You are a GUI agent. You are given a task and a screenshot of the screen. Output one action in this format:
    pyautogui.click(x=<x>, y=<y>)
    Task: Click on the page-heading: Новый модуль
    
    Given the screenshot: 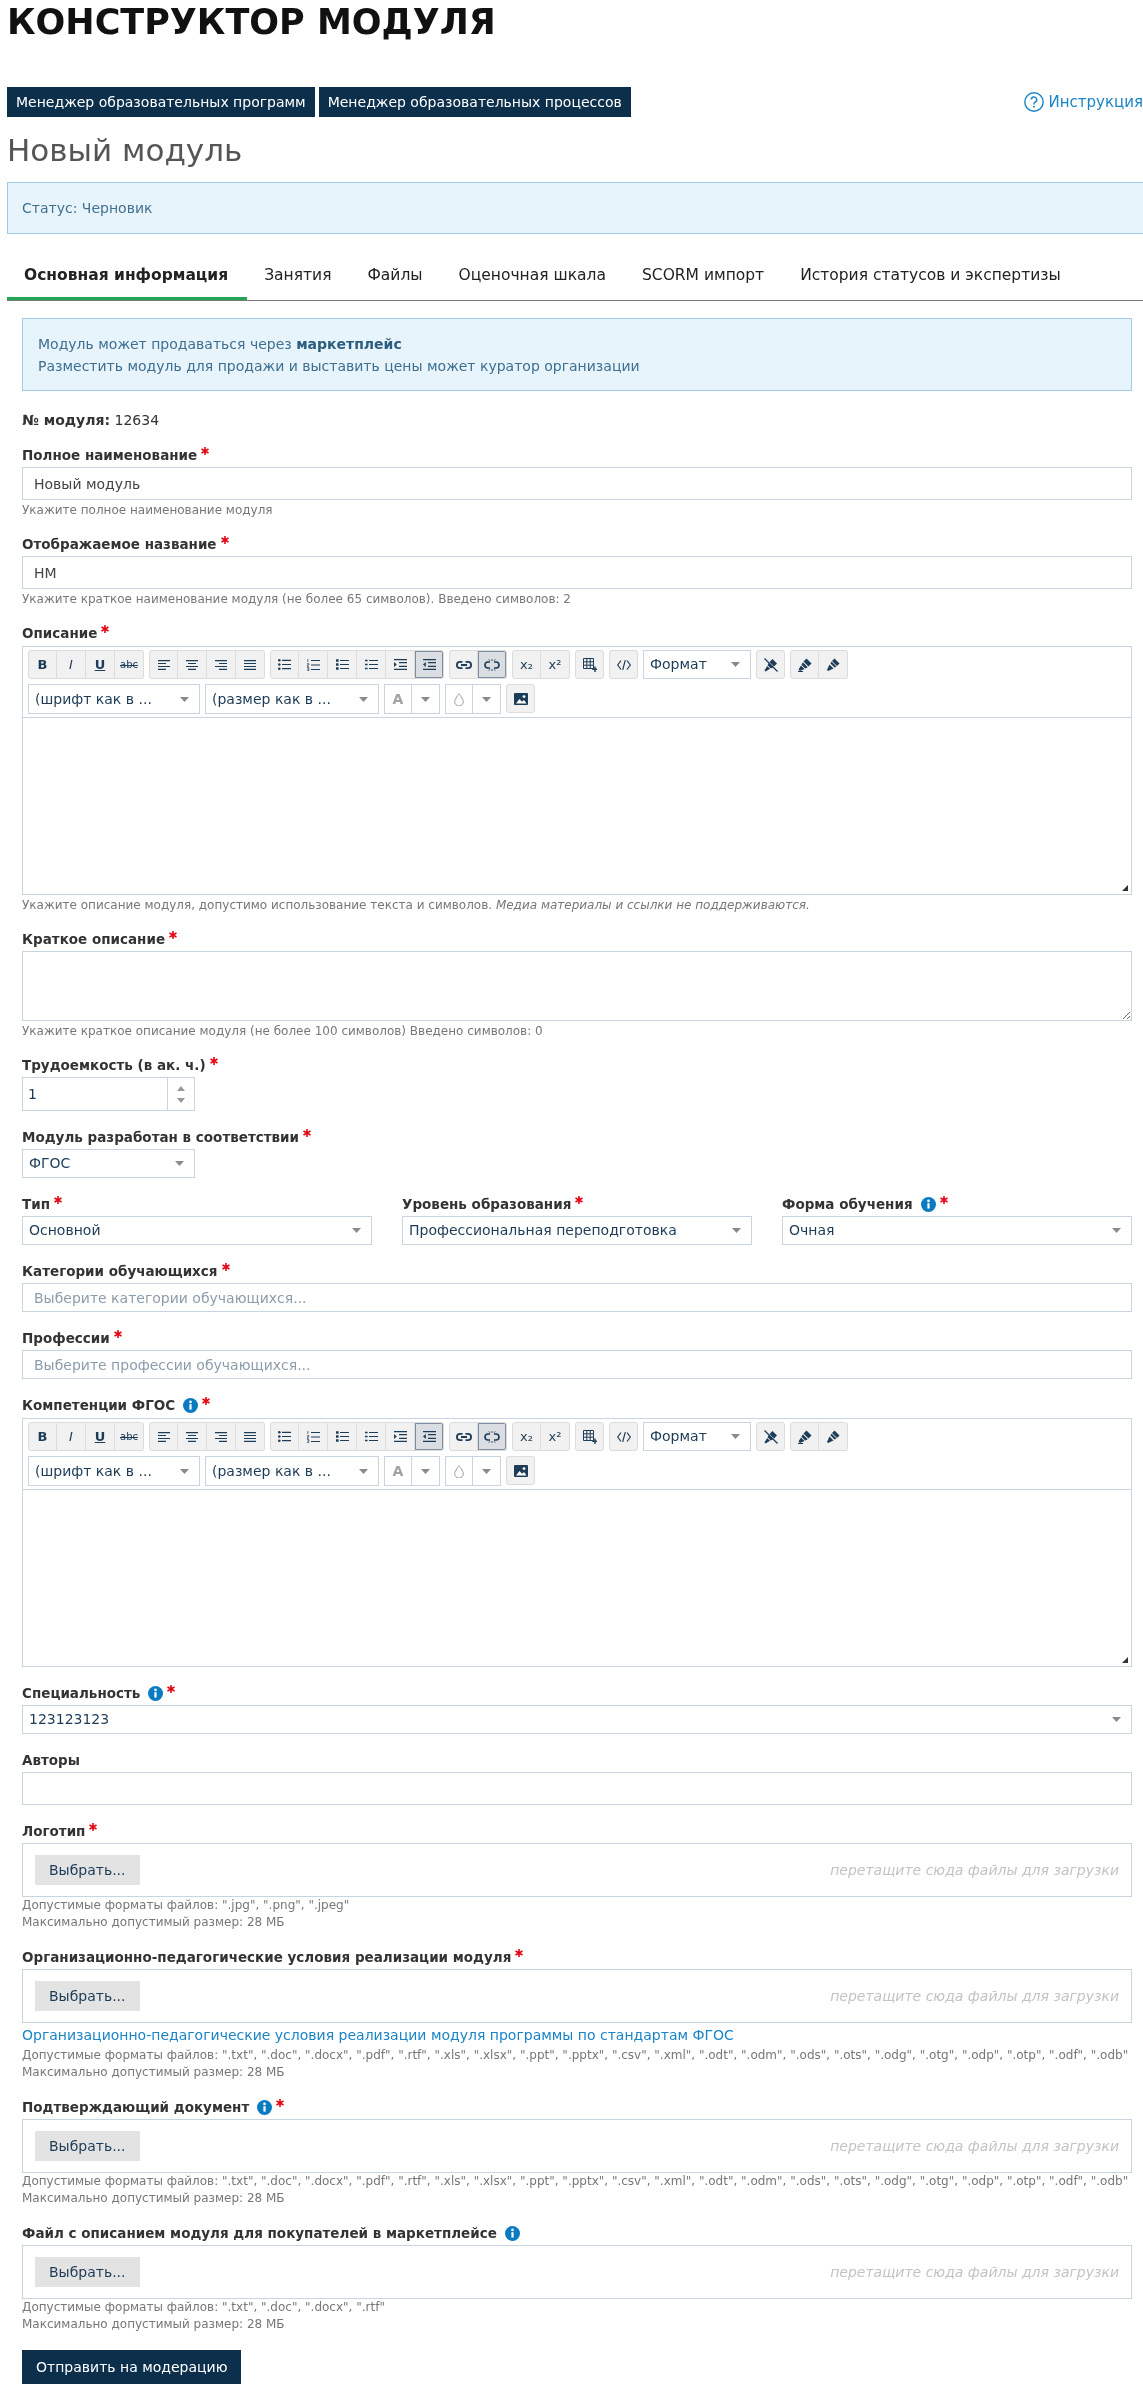 What is the action you would take?
    pyautogui.click(x=125, y=150)
    